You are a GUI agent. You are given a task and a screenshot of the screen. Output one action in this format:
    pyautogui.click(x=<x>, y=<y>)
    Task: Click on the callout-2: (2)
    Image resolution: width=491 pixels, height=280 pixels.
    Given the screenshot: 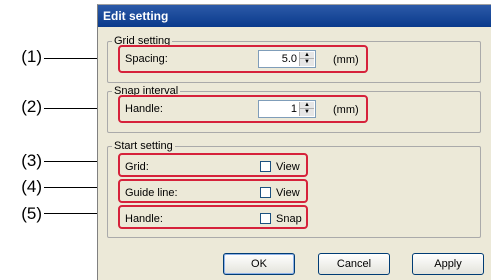 What is the action you would take?
    pyautogui.click(x=31, y=106)
    